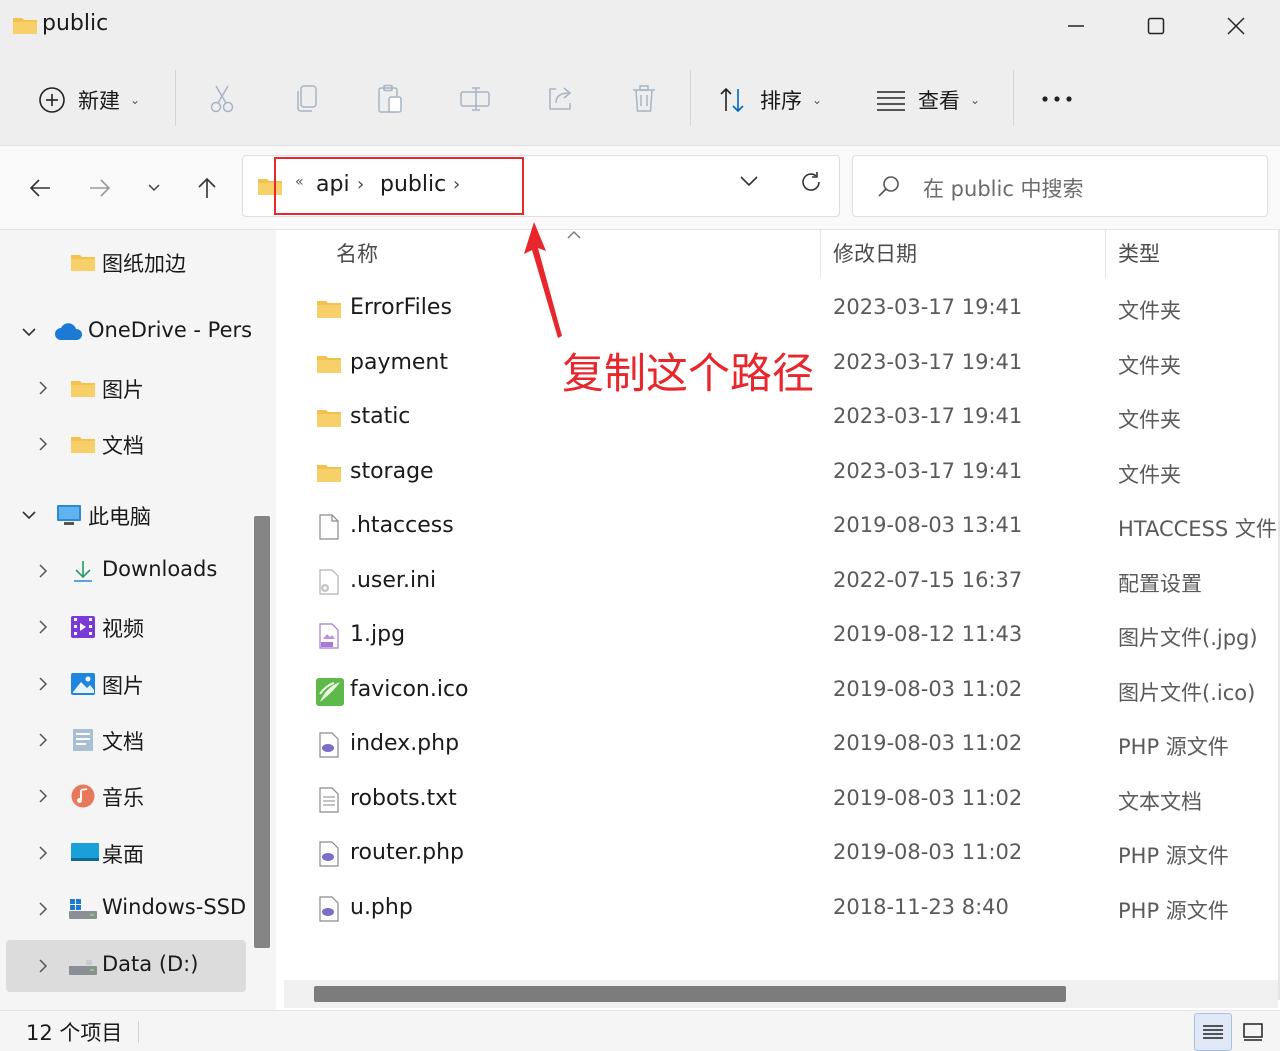  Describe the element at coordinates (1003, 188) in the screenshot. I see `search-input: 在 public 中搜索` at that location.